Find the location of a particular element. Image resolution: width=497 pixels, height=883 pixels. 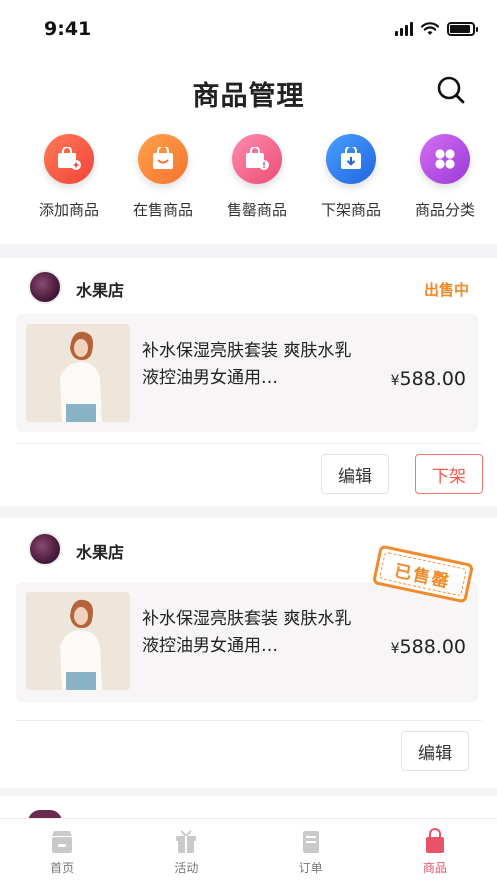

quick-label-category: 商品分类 is located at coordinates (444, 210).